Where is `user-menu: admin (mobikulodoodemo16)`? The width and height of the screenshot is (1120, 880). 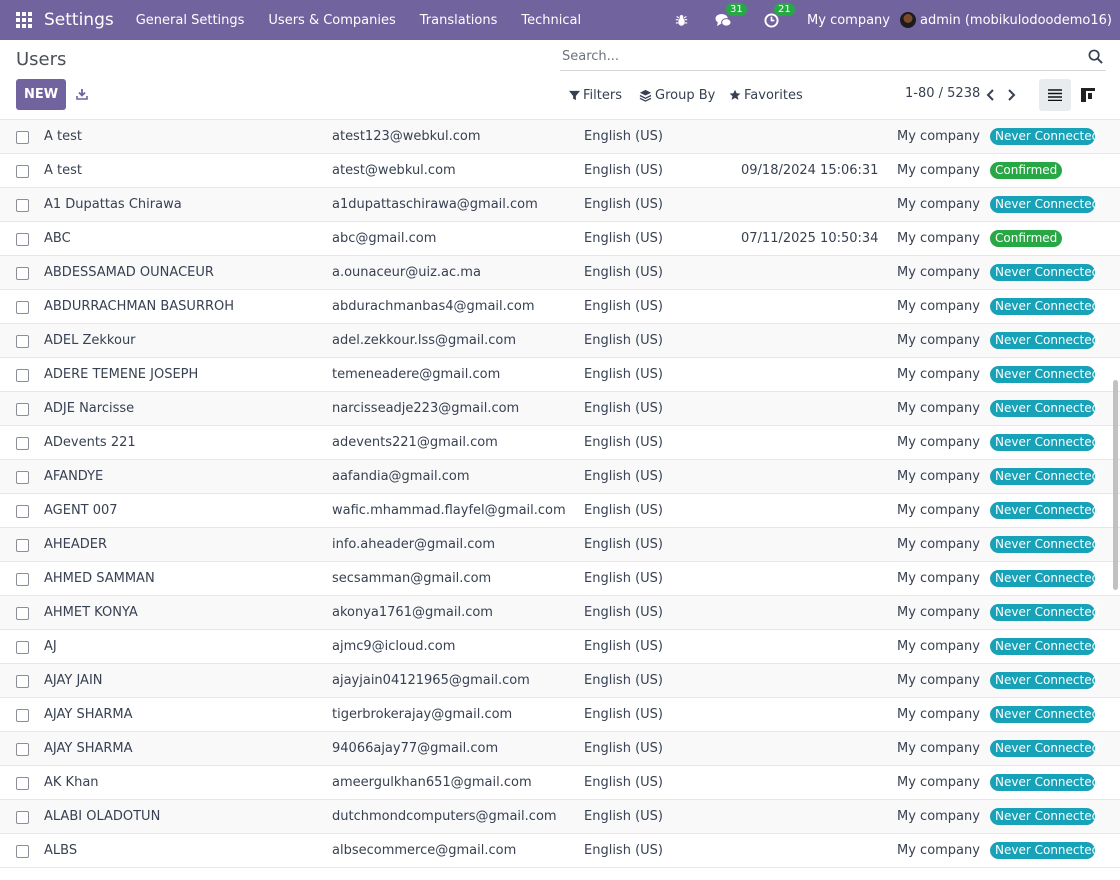
user-menu: admin (mobikulodoodemo16) is located at coordinates (1016, 20).